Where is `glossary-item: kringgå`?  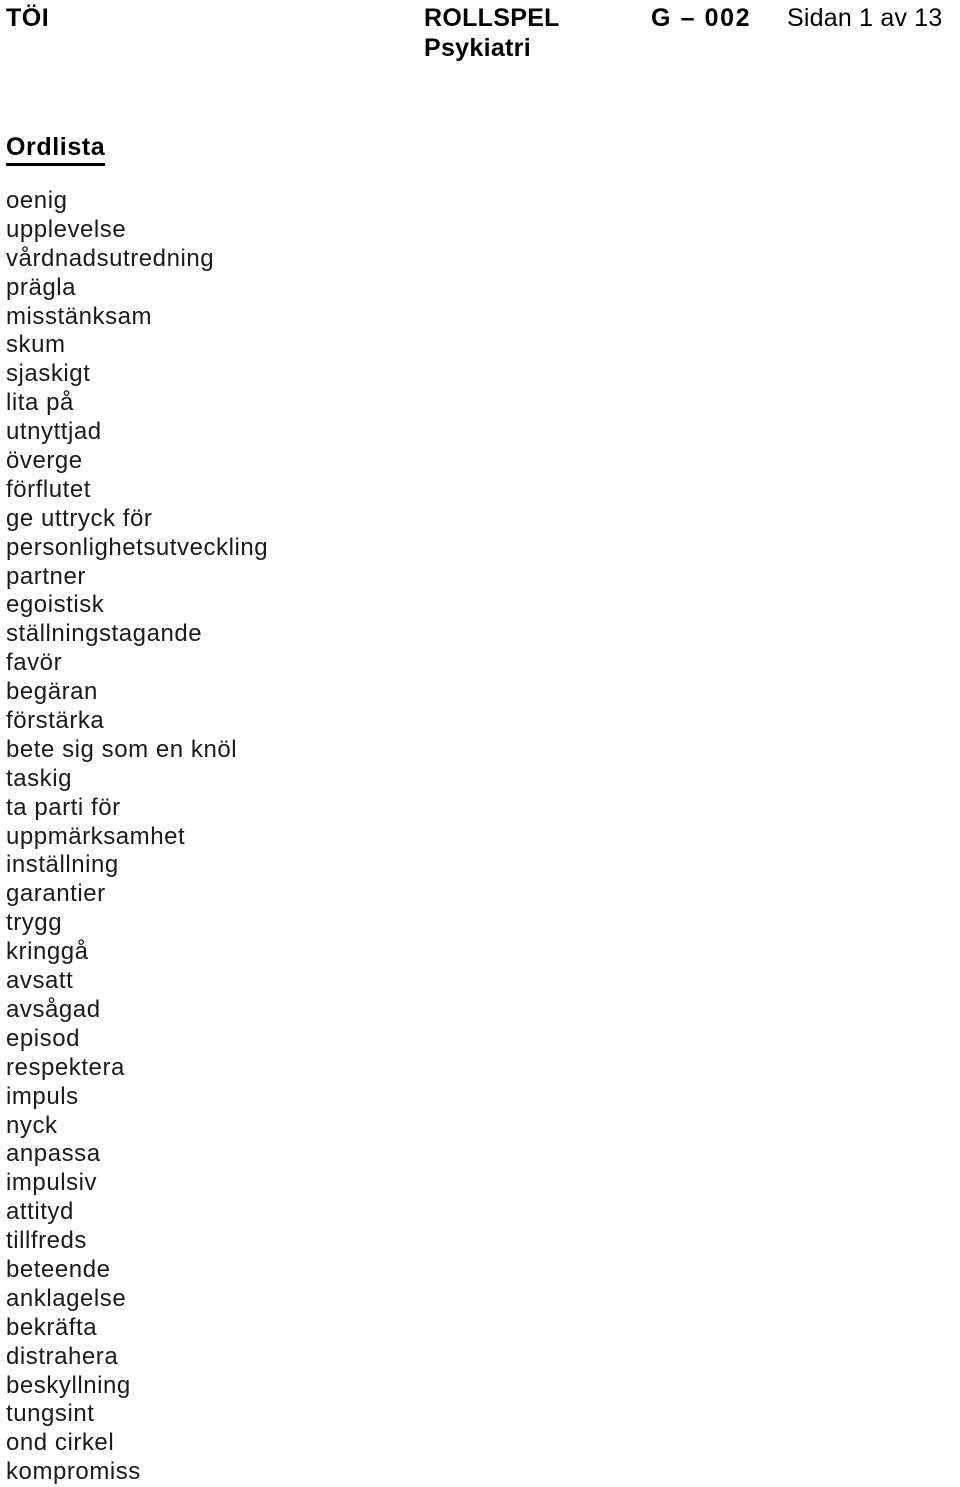 glossary-item: kringgå is located at coordinates (47, 952).